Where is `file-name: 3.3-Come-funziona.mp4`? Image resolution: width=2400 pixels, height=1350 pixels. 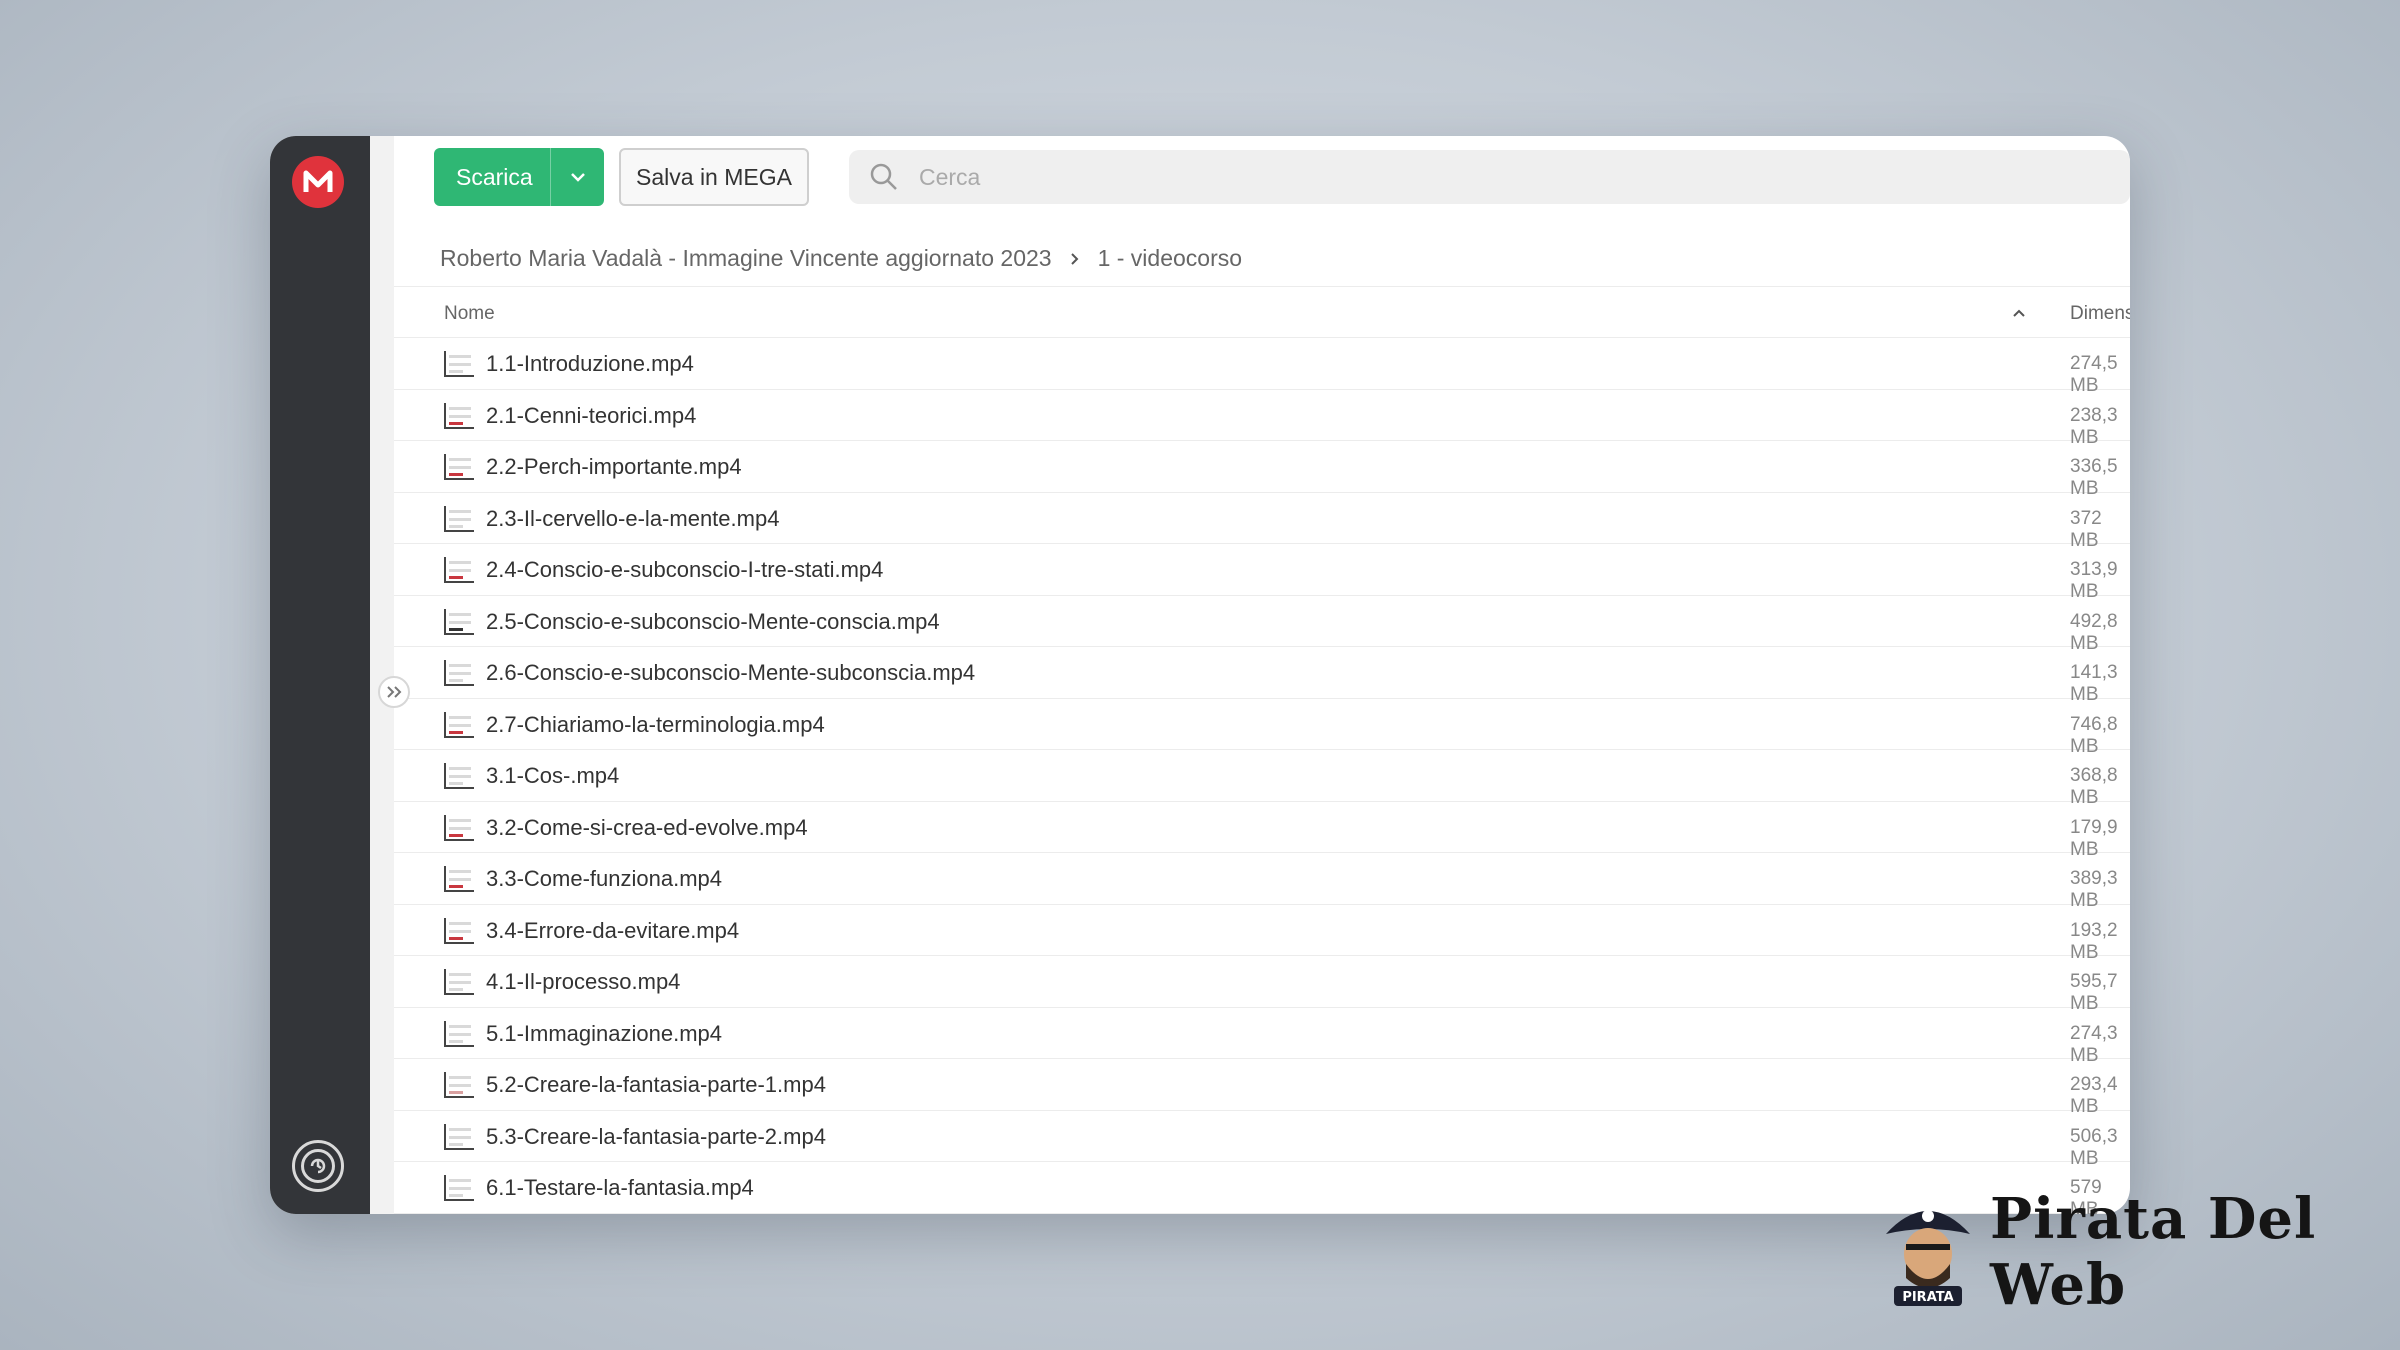 file-name: 3.3-Come-funziona.mp4 is located at coordinates (604, 878).